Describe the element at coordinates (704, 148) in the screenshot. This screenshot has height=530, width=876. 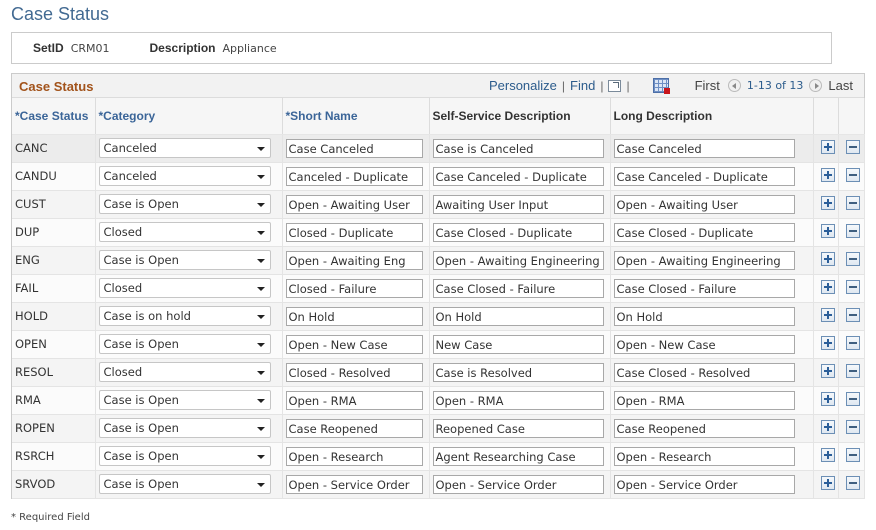
I see `long-description-input: Case Canceled` at that location.